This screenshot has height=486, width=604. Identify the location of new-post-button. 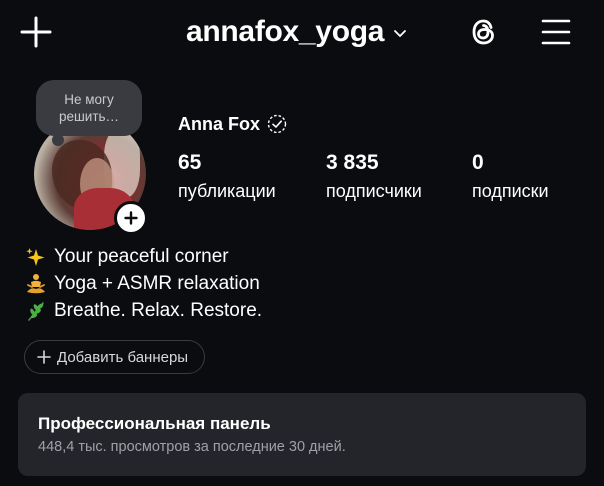
(36, 32).